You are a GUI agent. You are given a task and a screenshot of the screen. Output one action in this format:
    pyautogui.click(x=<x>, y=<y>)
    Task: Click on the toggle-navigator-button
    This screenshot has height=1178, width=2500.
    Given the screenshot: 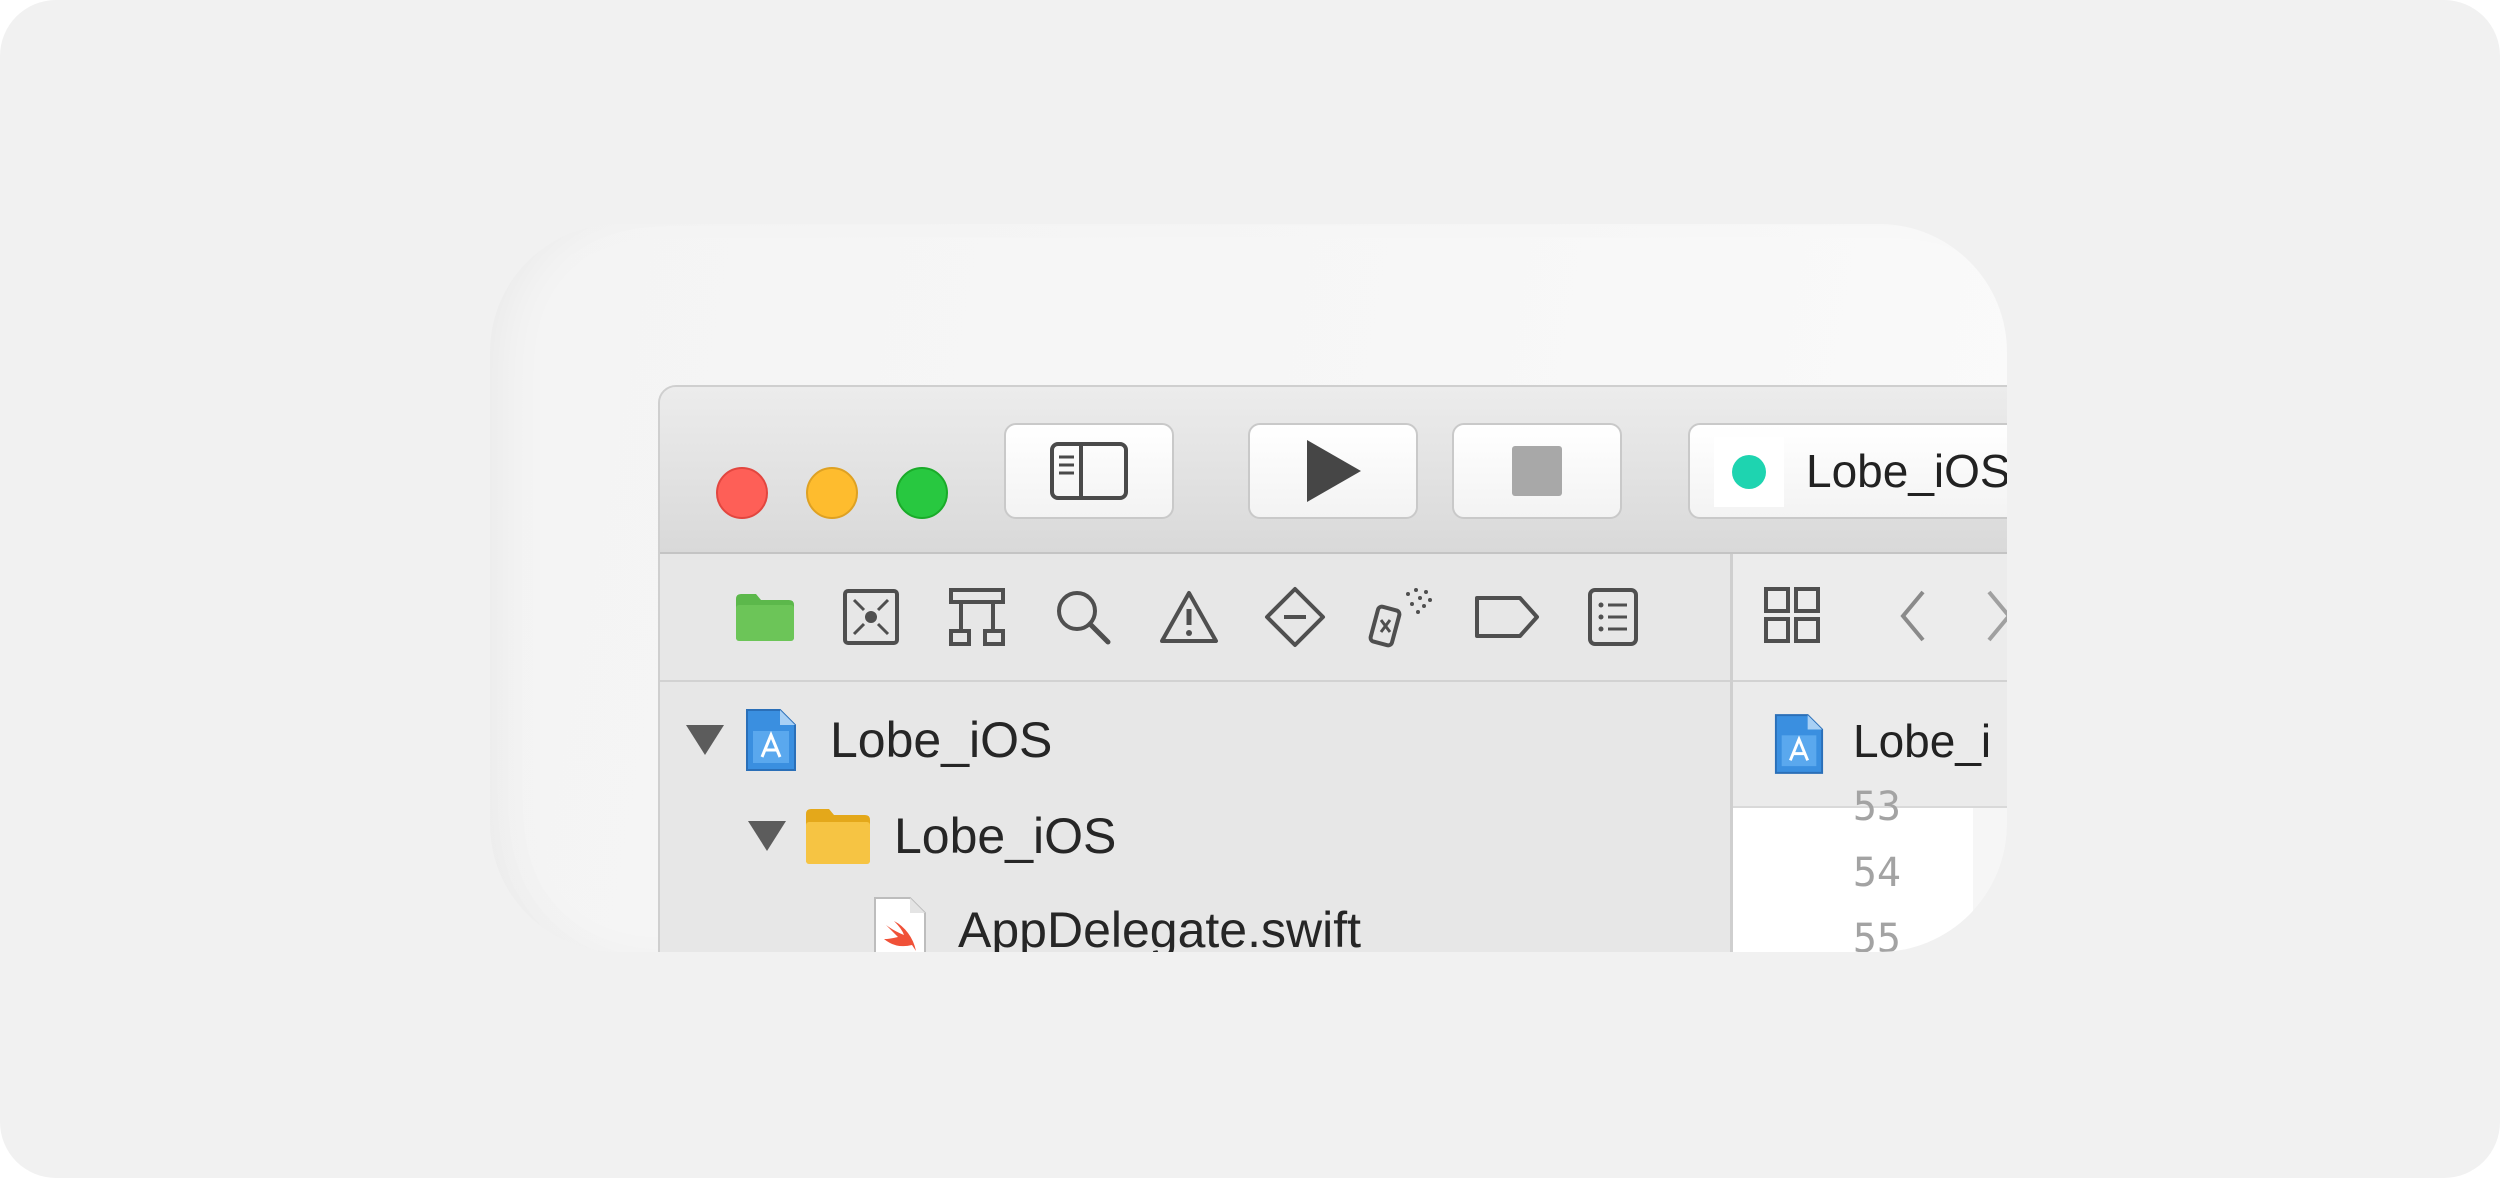 What is the action you would take?
    pyautogui.click(x=1089, y=471)
    